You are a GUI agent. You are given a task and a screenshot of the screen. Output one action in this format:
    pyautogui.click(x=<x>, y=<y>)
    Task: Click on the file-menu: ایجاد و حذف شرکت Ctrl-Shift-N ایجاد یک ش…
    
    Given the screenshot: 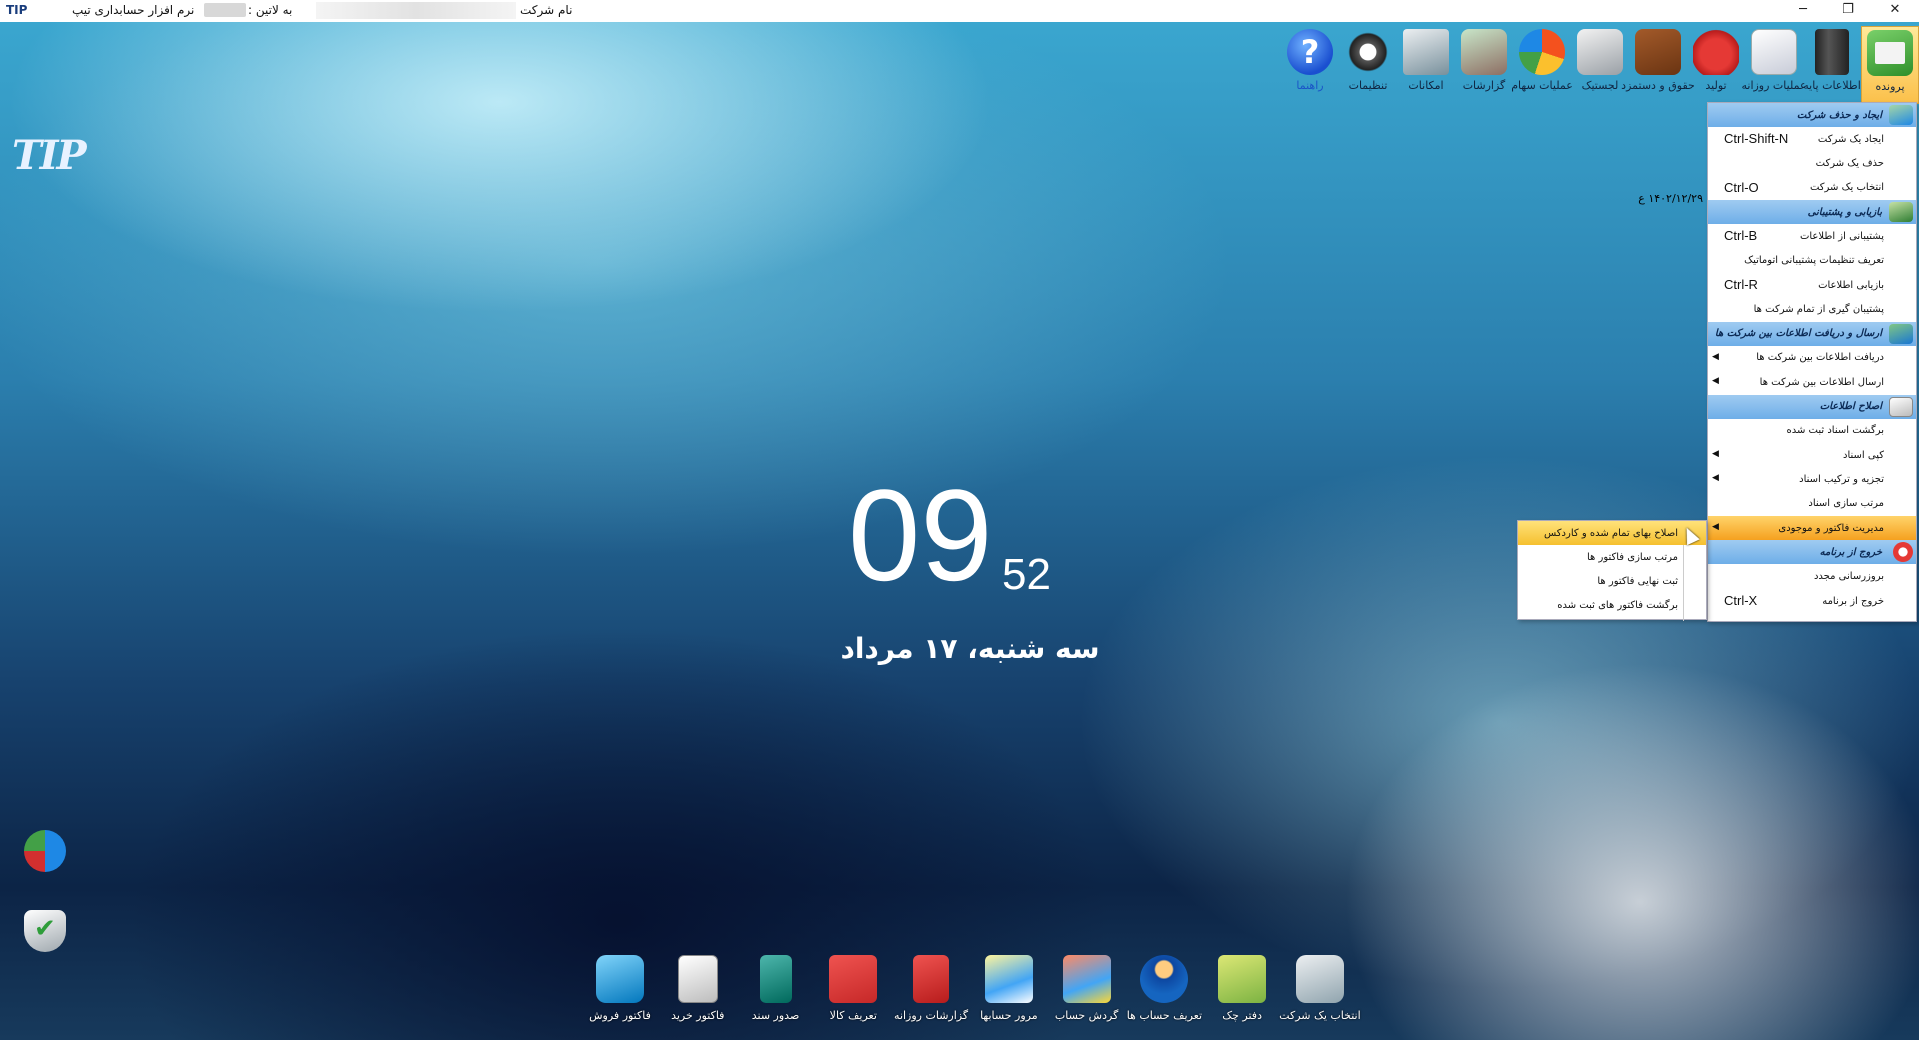 What is the action you would take?
    pyautogui.click(x=1812, y=362)
    